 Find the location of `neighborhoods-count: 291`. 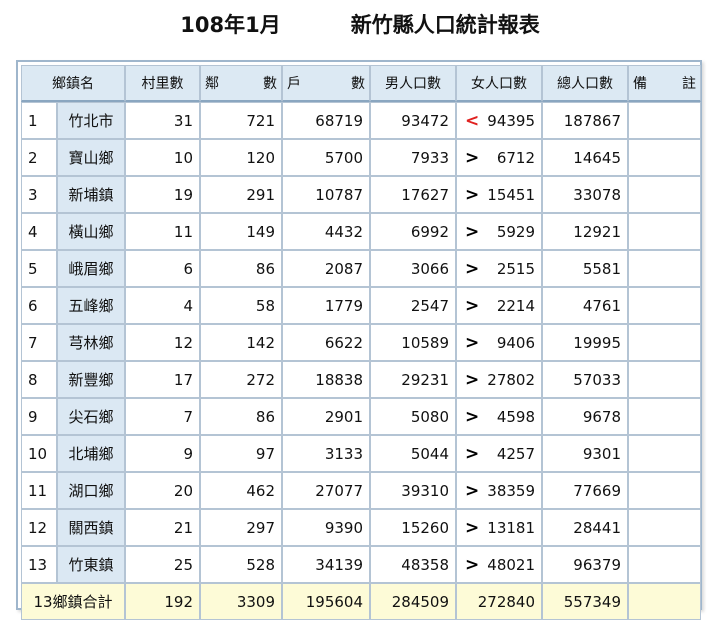

neighborhoods-count: 291 is located at coordinates (241, 194).